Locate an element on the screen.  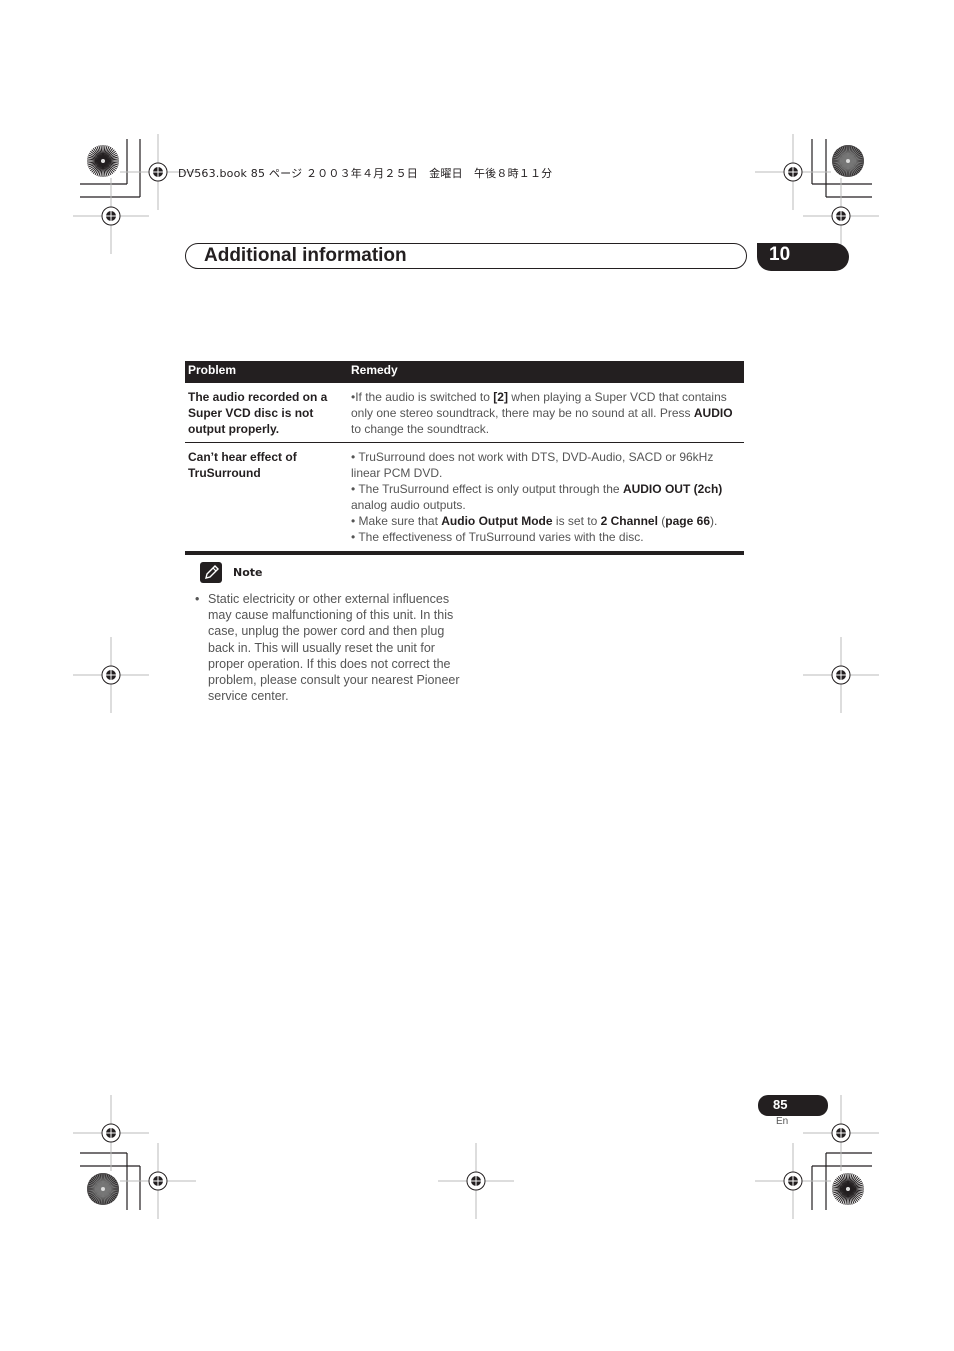
remedy-text: • Make sure that is located at coordinates (396, 521).